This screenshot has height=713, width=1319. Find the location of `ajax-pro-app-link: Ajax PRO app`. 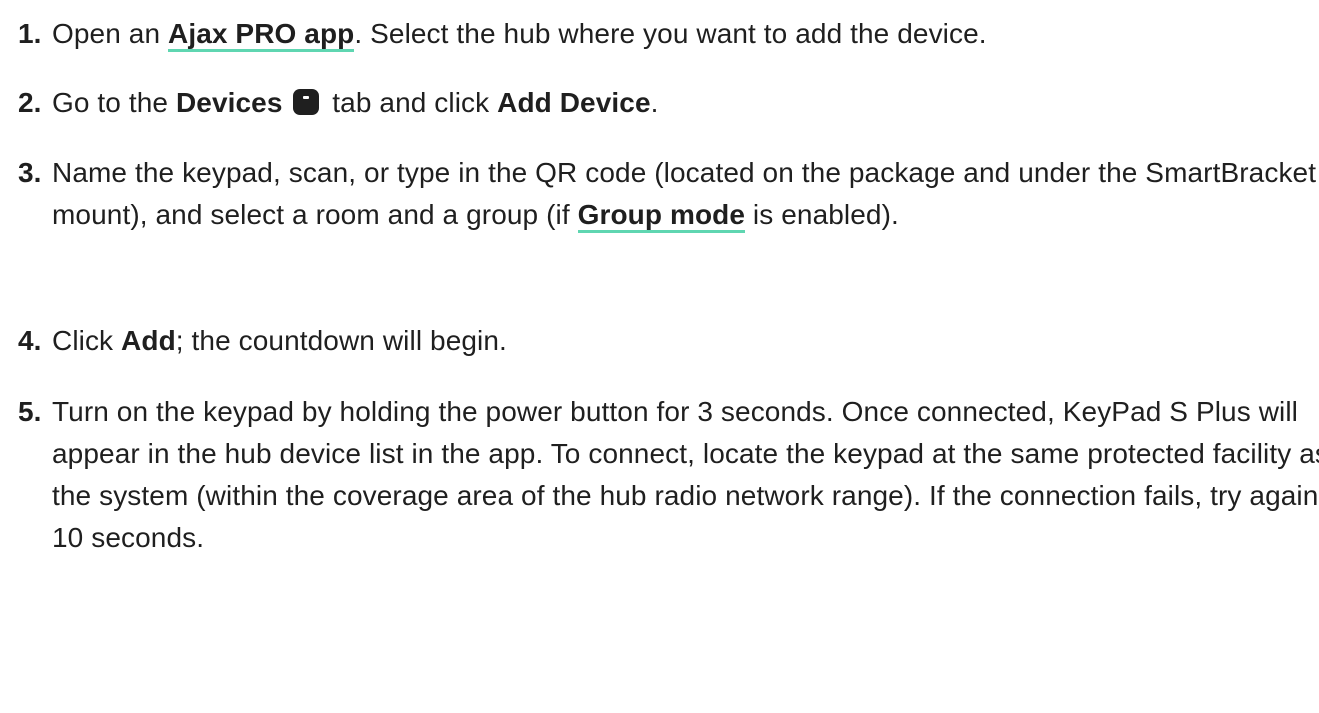

ajax-pro-app-link: Ajax PRO app is located at coordinates (261, 35).